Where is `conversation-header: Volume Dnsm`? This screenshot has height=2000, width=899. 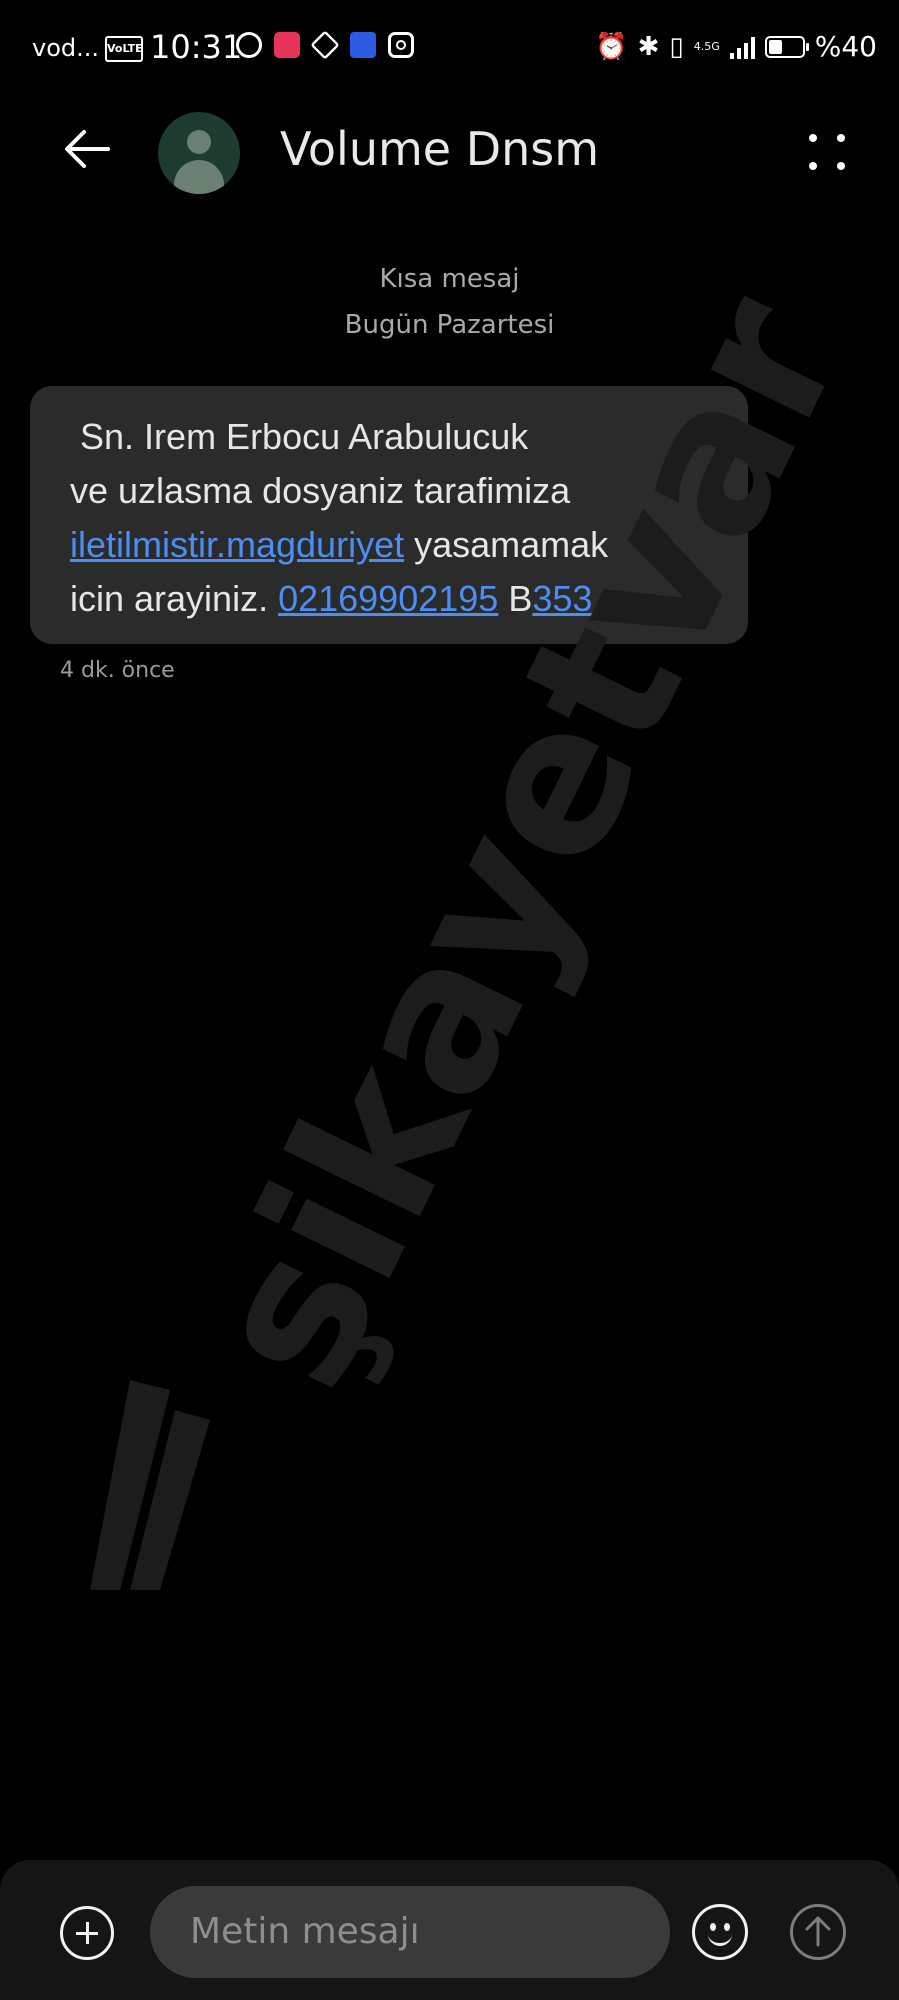
conversation-header: Volume Dnsm is located at coordinates (449, 155).